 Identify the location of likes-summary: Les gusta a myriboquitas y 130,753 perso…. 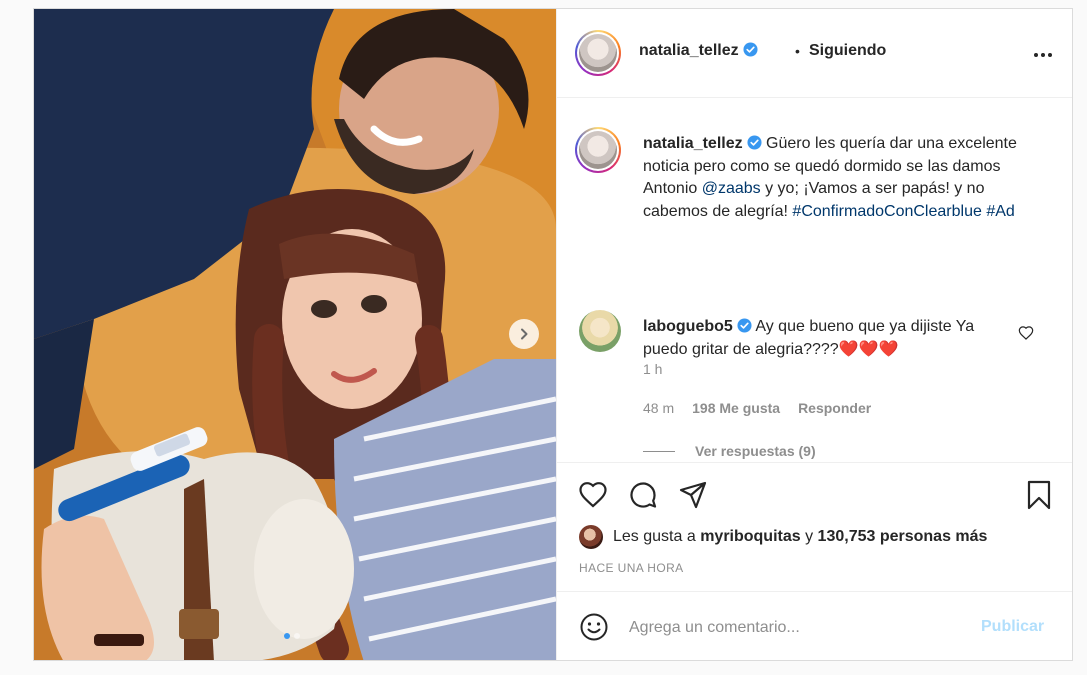
(783, 537).